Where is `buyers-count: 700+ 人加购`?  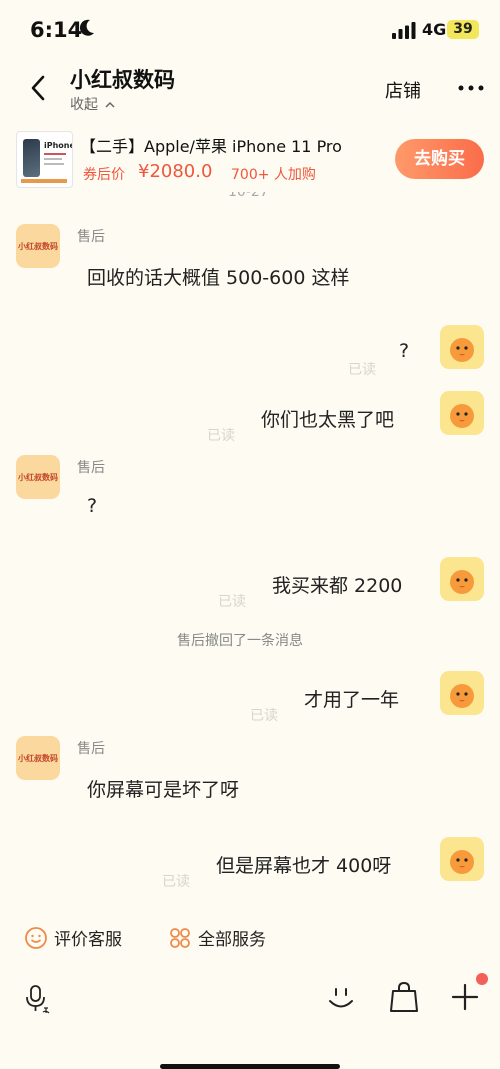 buyers-count: 700+ 人加购 is located at coordinates (273, 175).